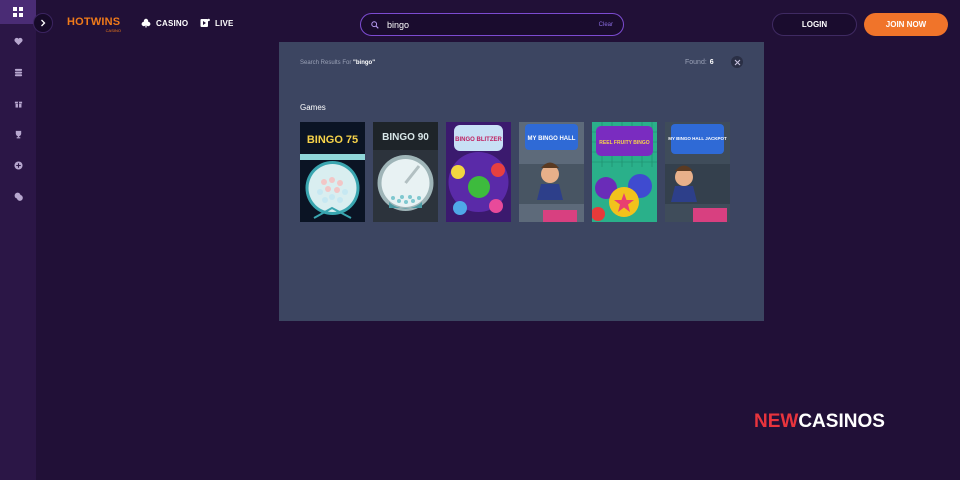 Image resolution: width=960 pixels, height=480 pixels. What do you see at coordinates (224, 23) in the screenshot?
I see `nav-live-label: LIVE` at bounding box center [224, 23].